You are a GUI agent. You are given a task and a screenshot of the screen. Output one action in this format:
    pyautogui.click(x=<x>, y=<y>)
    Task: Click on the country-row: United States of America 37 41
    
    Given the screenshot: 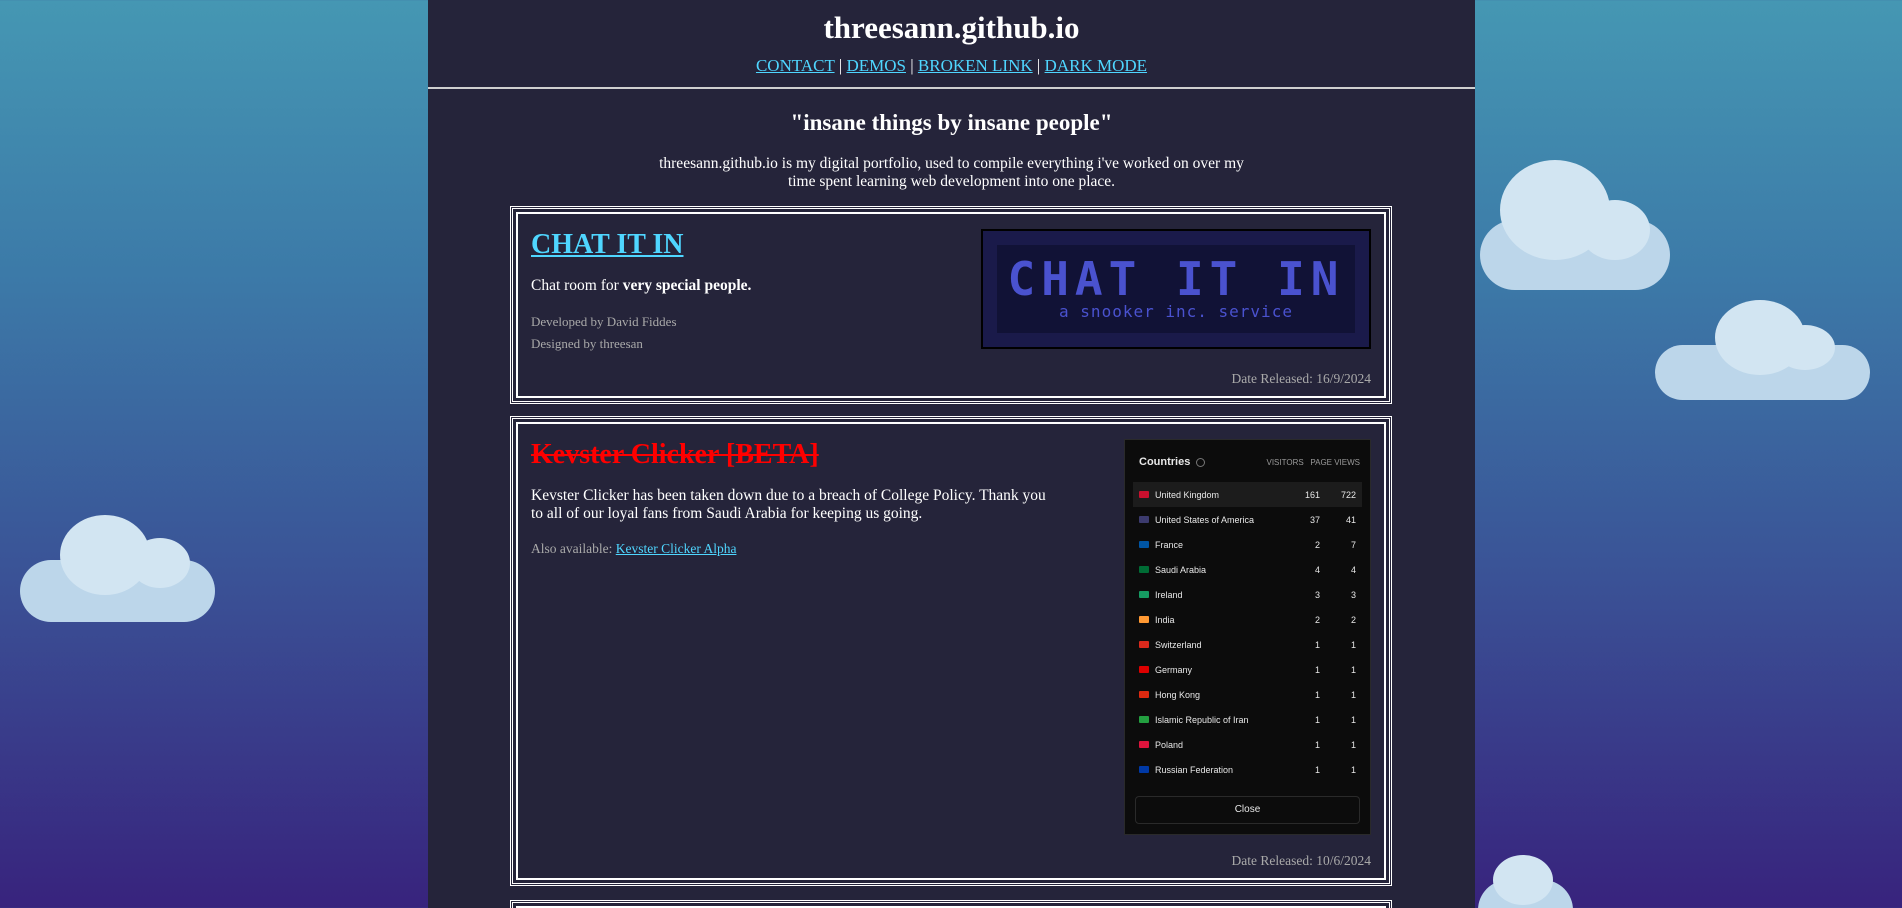 What is the action you would take?
    pyautogui.click(x=1247, y=519)
    